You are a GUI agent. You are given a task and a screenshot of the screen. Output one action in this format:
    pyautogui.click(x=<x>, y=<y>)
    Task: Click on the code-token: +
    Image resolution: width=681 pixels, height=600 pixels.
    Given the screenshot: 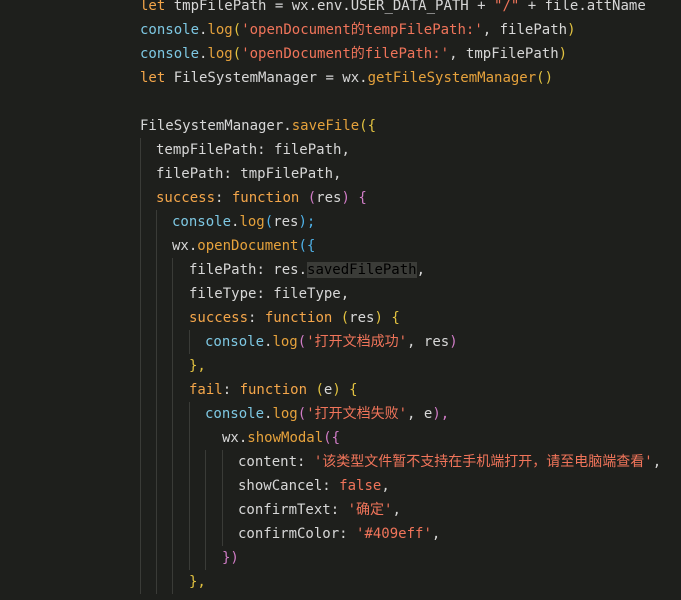 What is the action you would take?
    pyautogui.click(x=532, y=7)
    